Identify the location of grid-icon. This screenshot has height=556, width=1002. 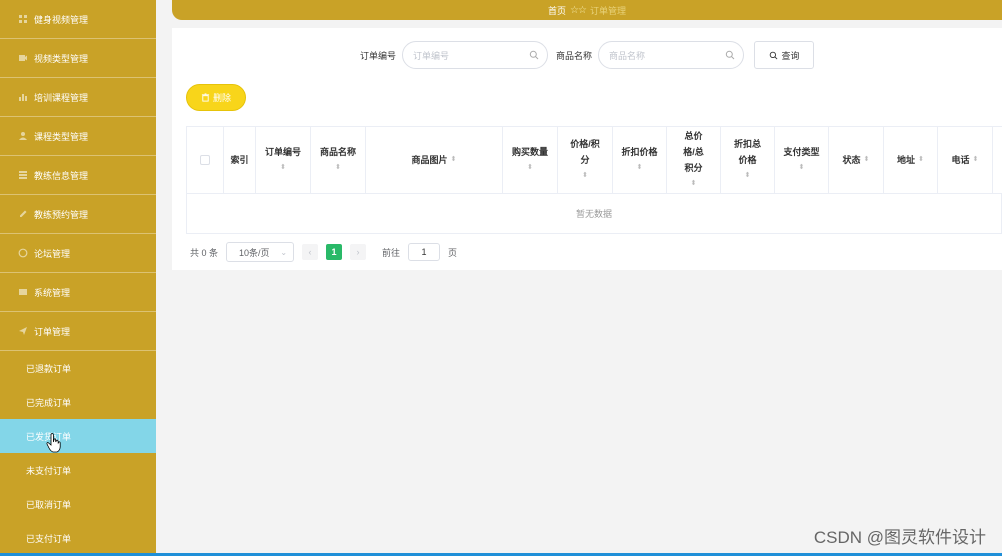
(23, 19).